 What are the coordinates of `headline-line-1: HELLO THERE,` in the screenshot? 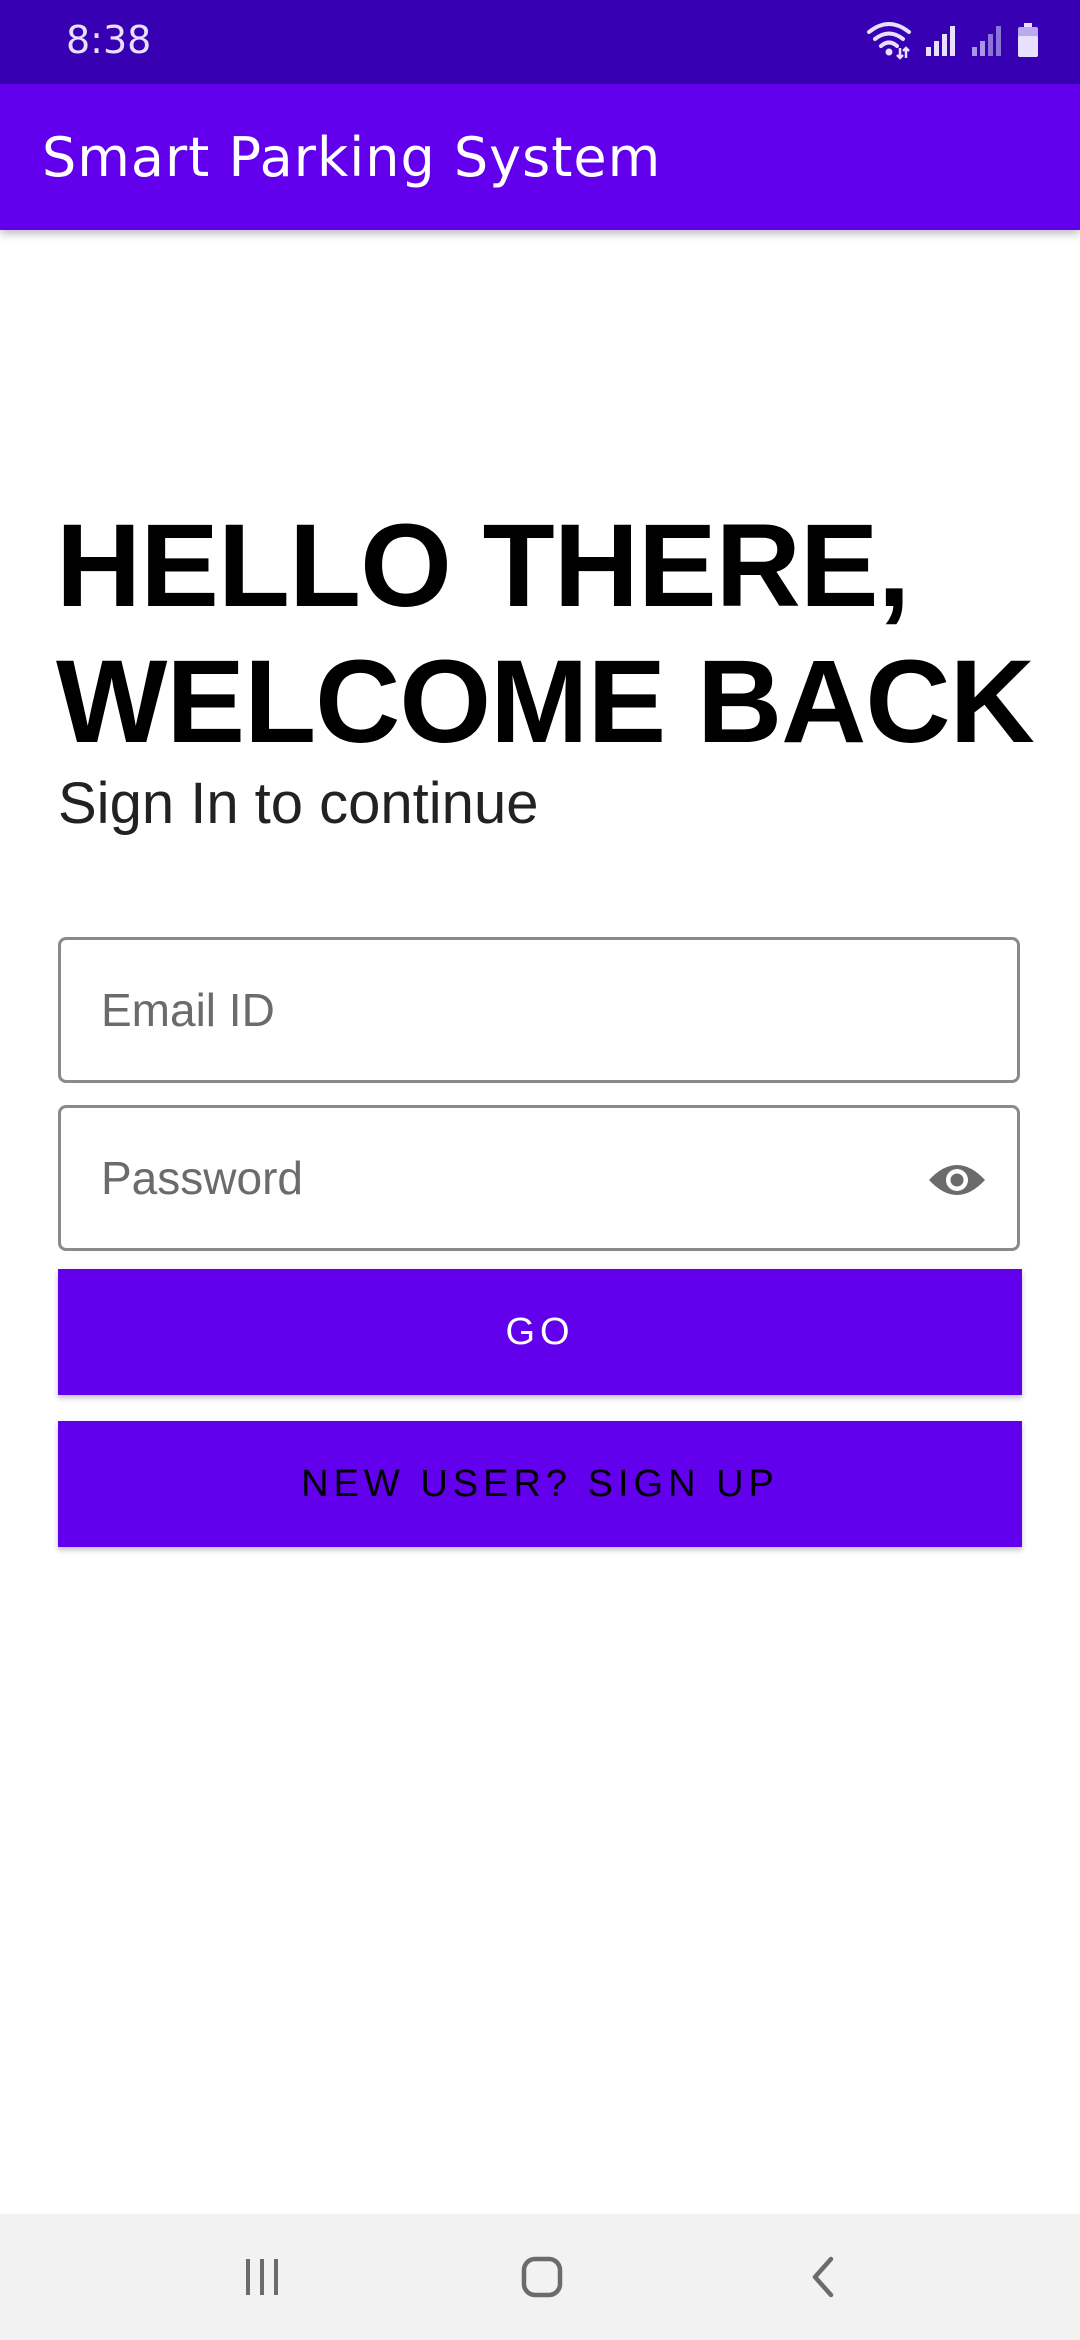 It's located at (483, 566).